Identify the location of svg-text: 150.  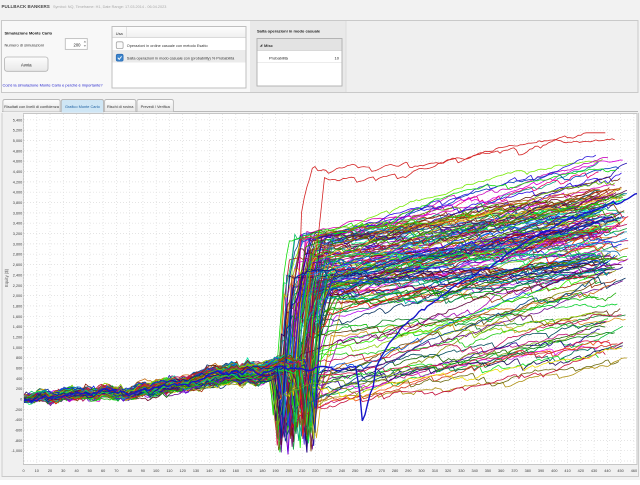
(222, 471).